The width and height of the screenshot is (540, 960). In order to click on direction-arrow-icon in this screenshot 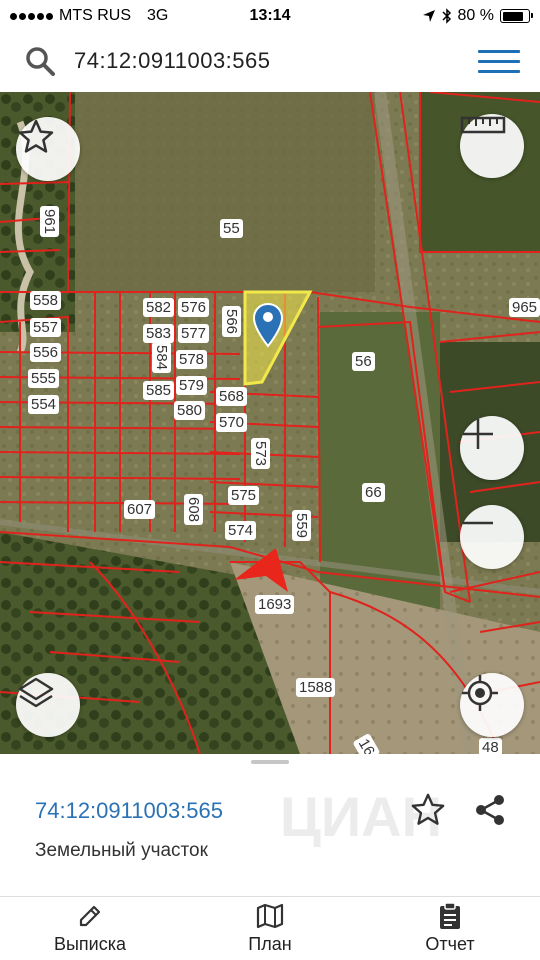, I will do `click(261, 570)`.